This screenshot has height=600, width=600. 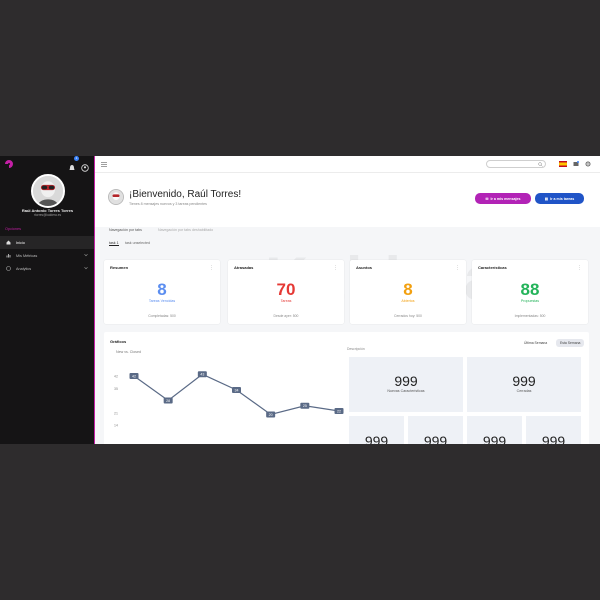 What do you see at coordinates (356, 349) in the screenshot?
I see `description-label: Descripción` at bounding box center [356, 349].